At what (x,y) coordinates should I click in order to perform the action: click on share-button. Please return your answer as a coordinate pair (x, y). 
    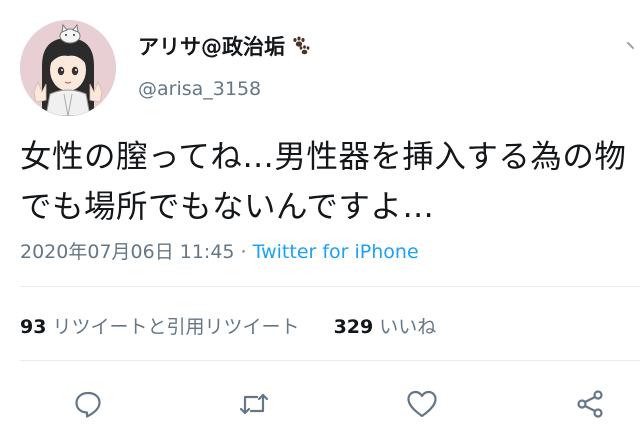
    Looking at the image, I should click on (590, 404).